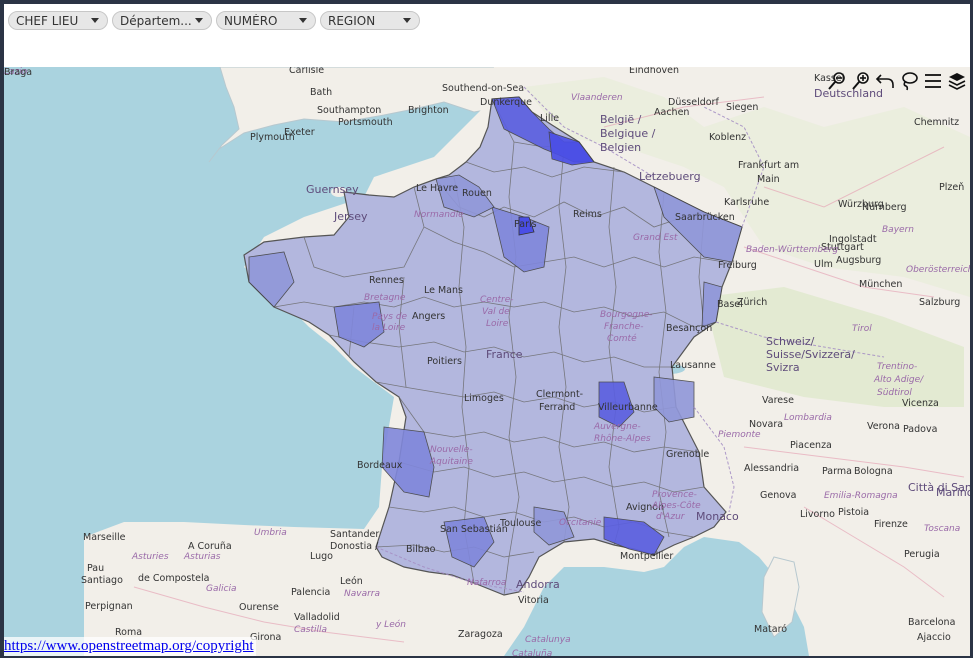 The image size is (973, 658). I want to click on osm-copyright-link: https://www.openstreetmap.org/copyright, so click(129, 646).